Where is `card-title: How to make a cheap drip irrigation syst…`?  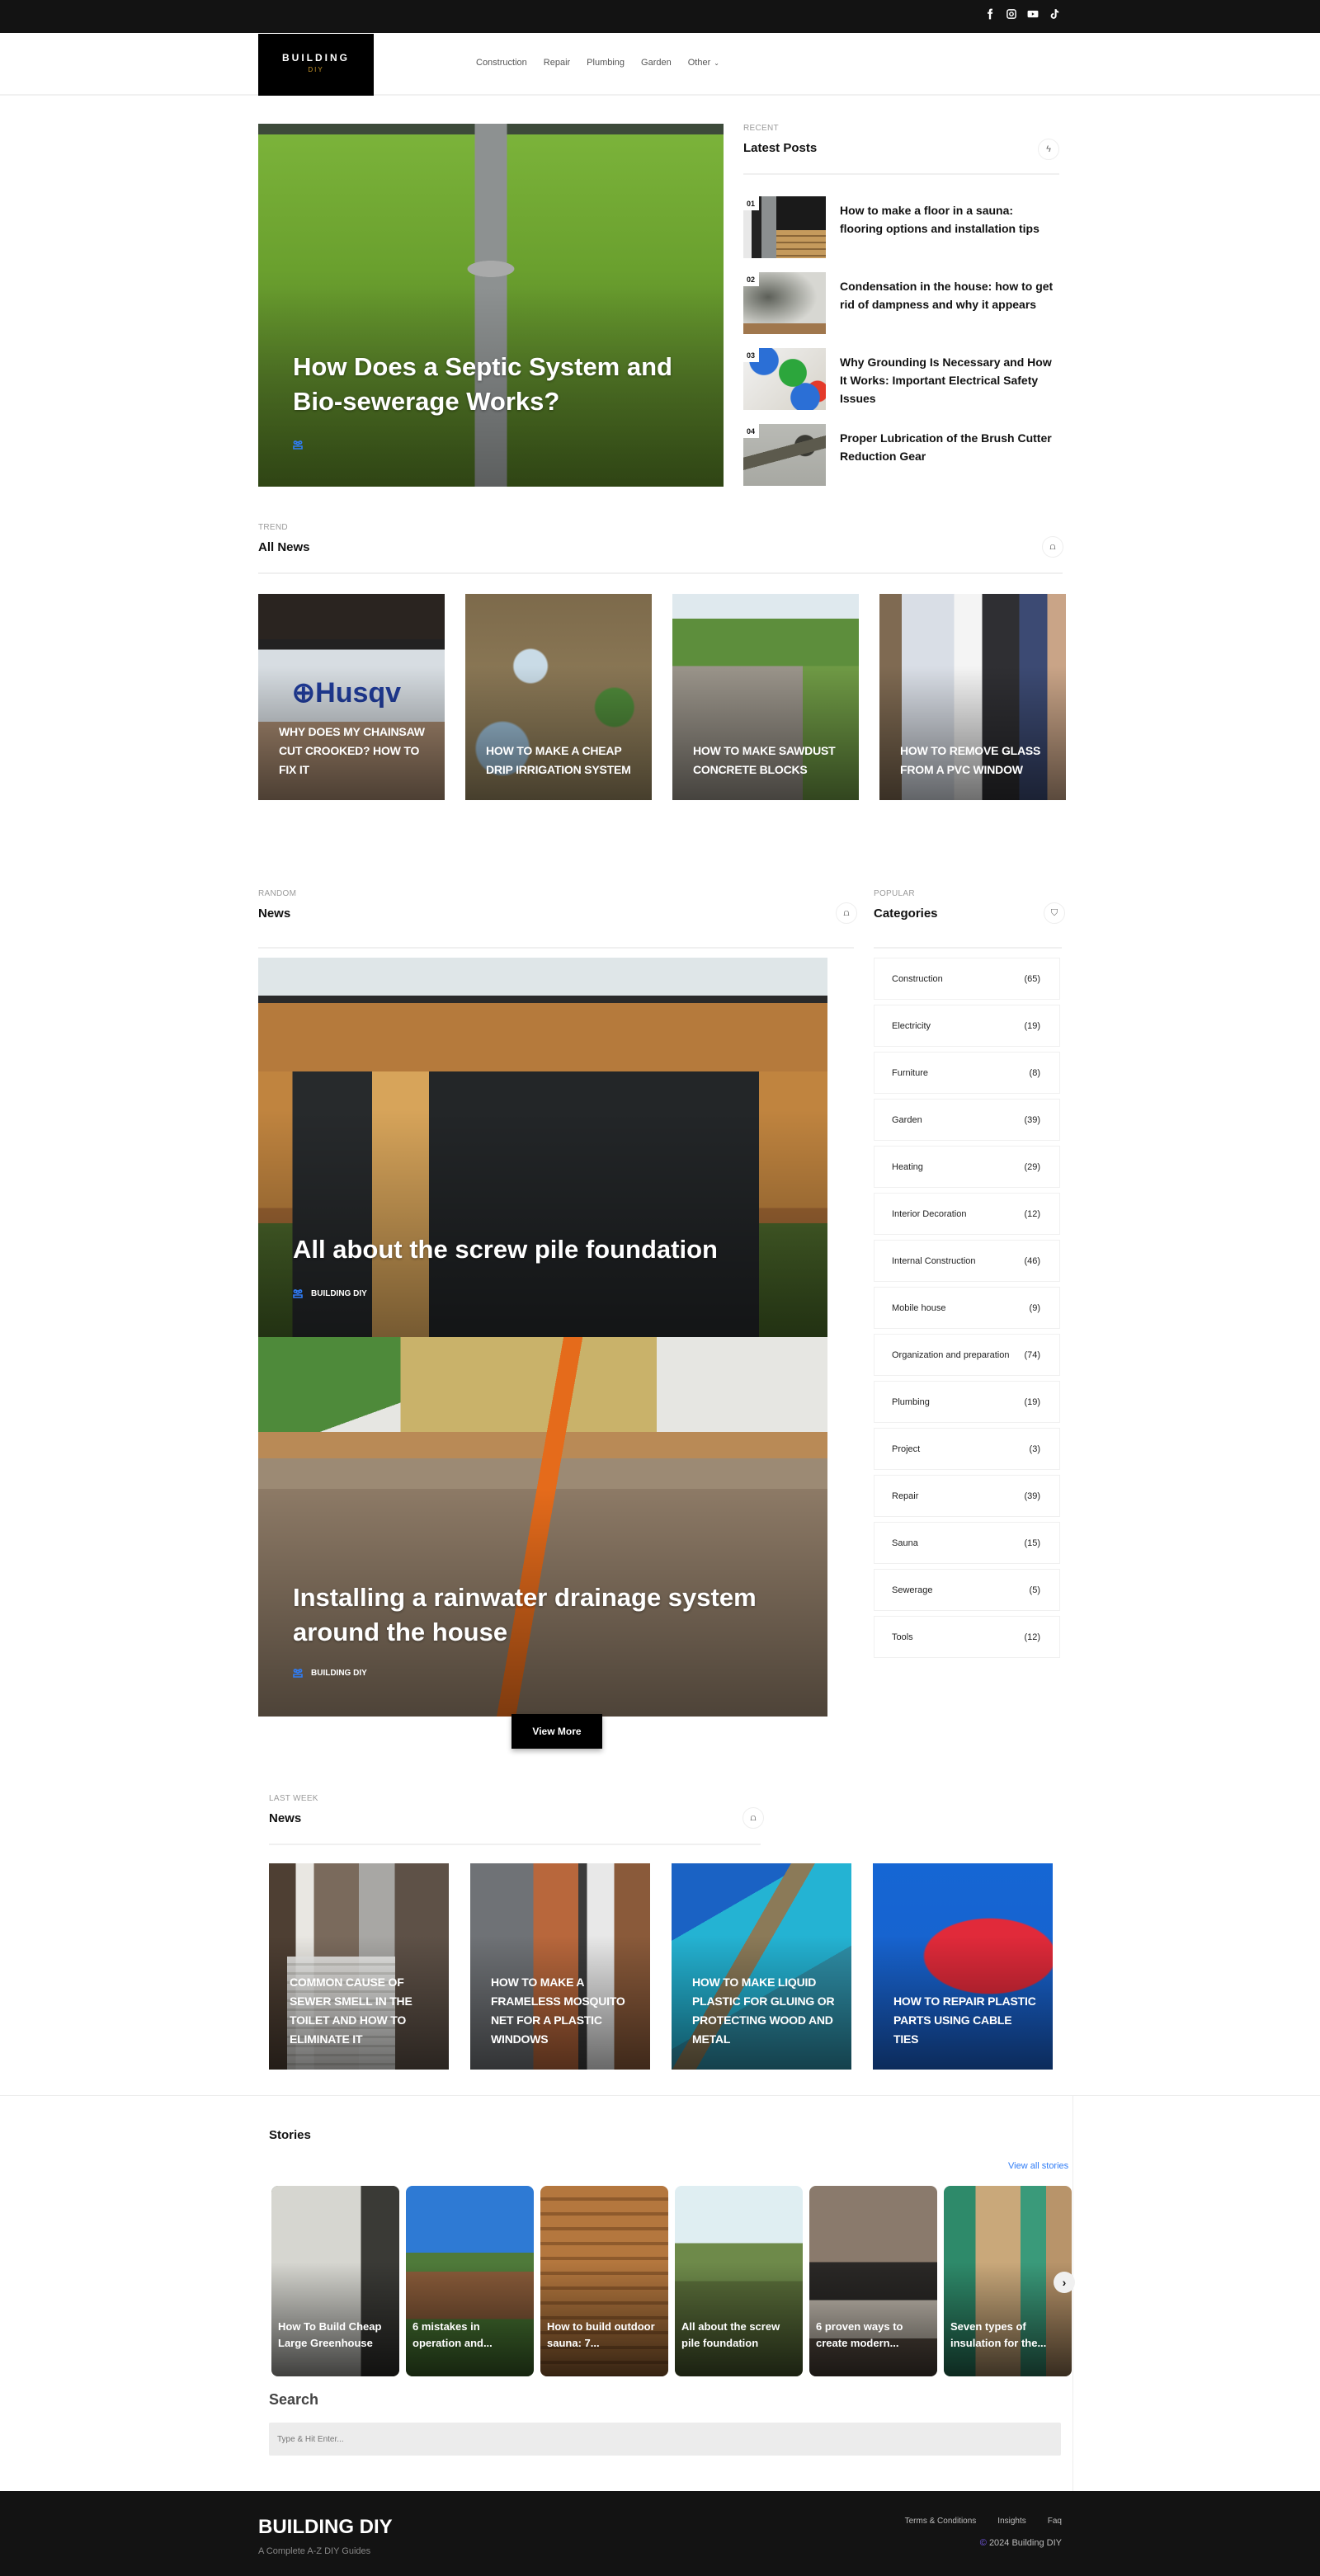 card-title: How to make a cheap drip irrigation syst… is located at coordinates (558, 760).